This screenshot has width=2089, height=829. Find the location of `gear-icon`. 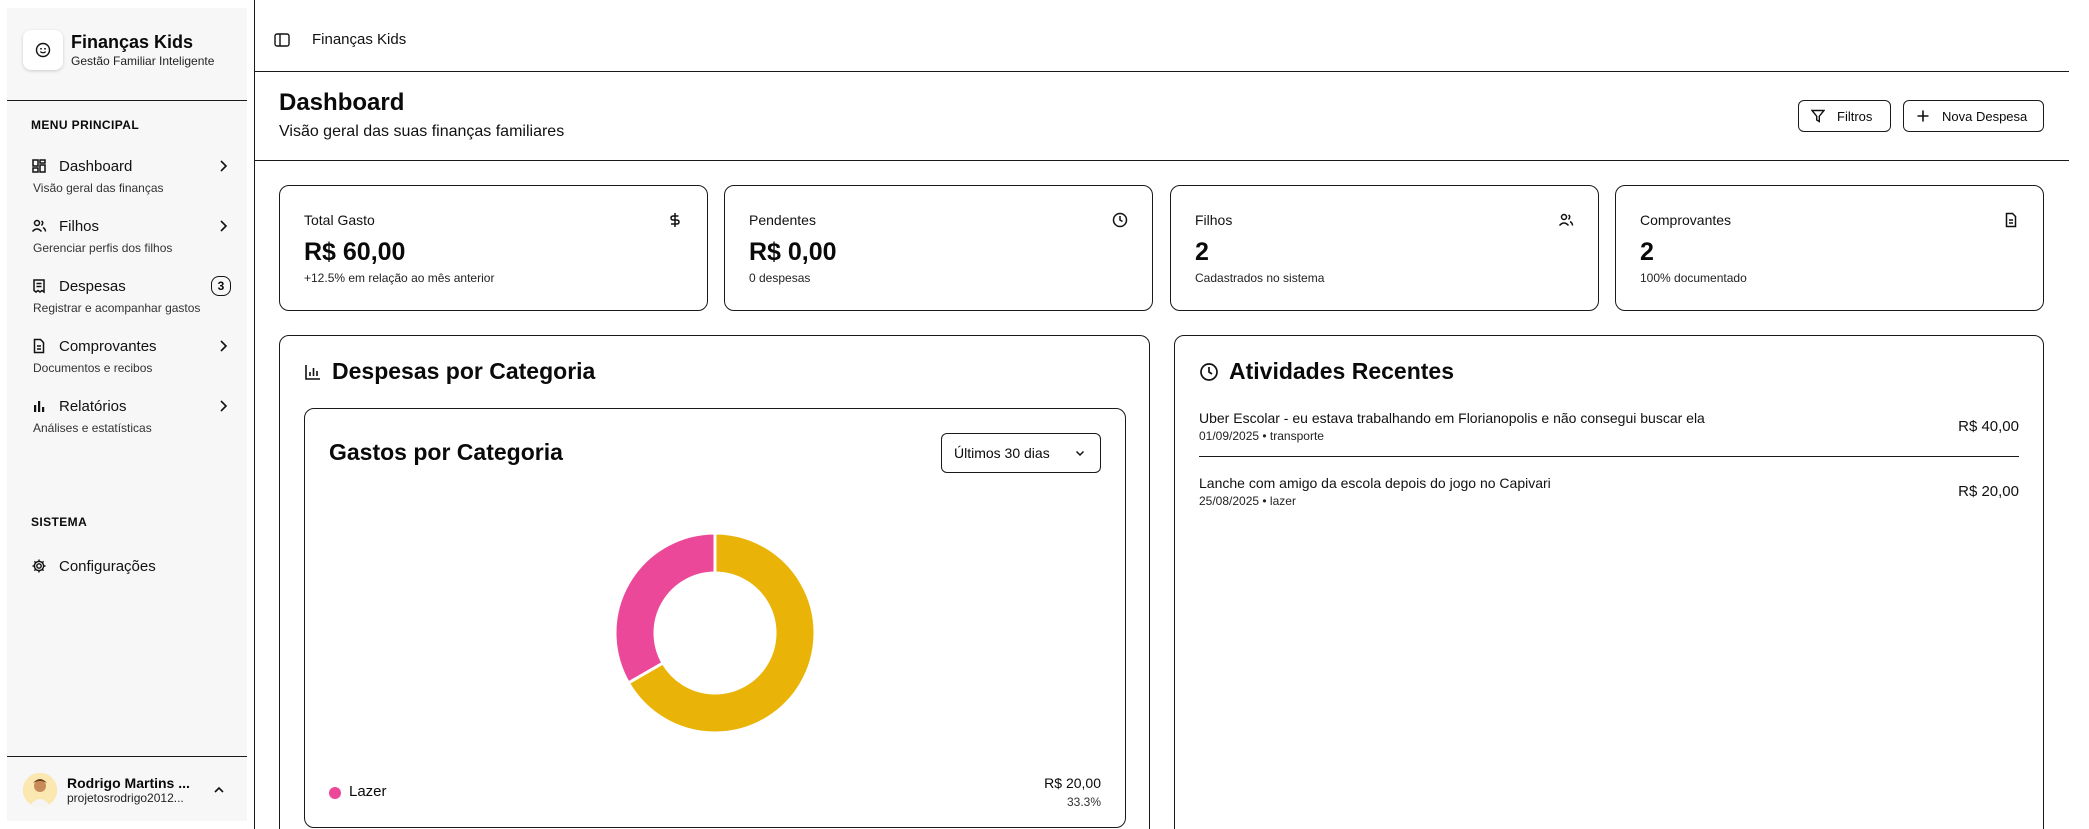

gear-icon is located at coordinates (39, 566).